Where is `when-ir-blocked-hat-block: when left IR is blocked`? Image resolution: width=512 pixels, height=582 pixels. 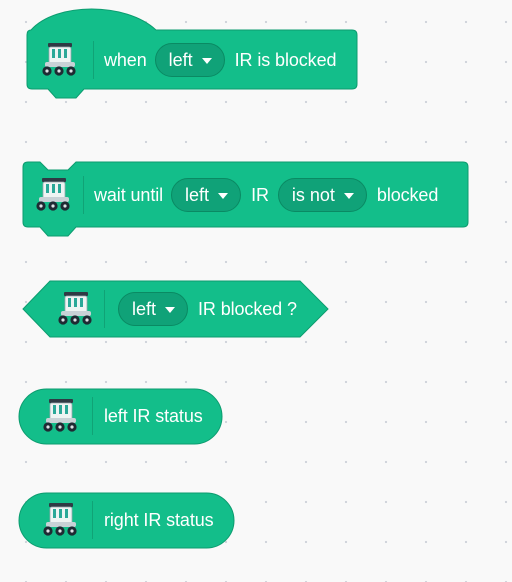
when-ir-blocked-hat-block: when left IR is blocked is located at coordinates (192, 53).